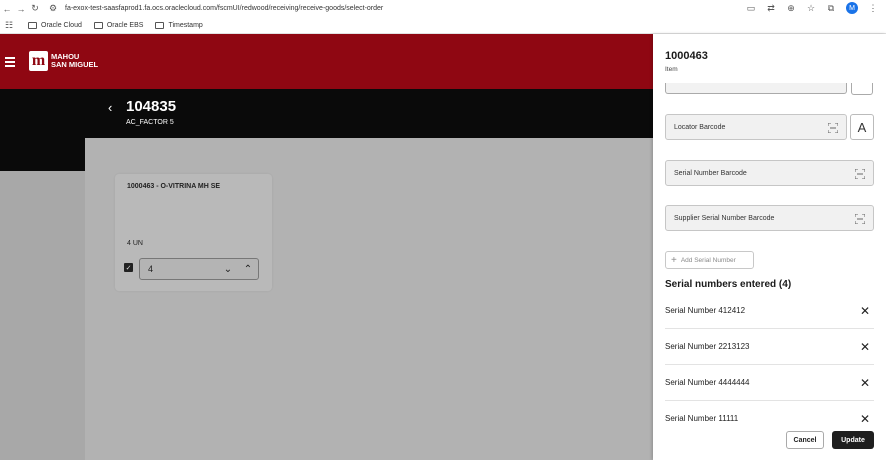 This screenshot has height=460, width=886. I want to click on list-item: Serial Number 2213123 ✕, so click(769, 347).